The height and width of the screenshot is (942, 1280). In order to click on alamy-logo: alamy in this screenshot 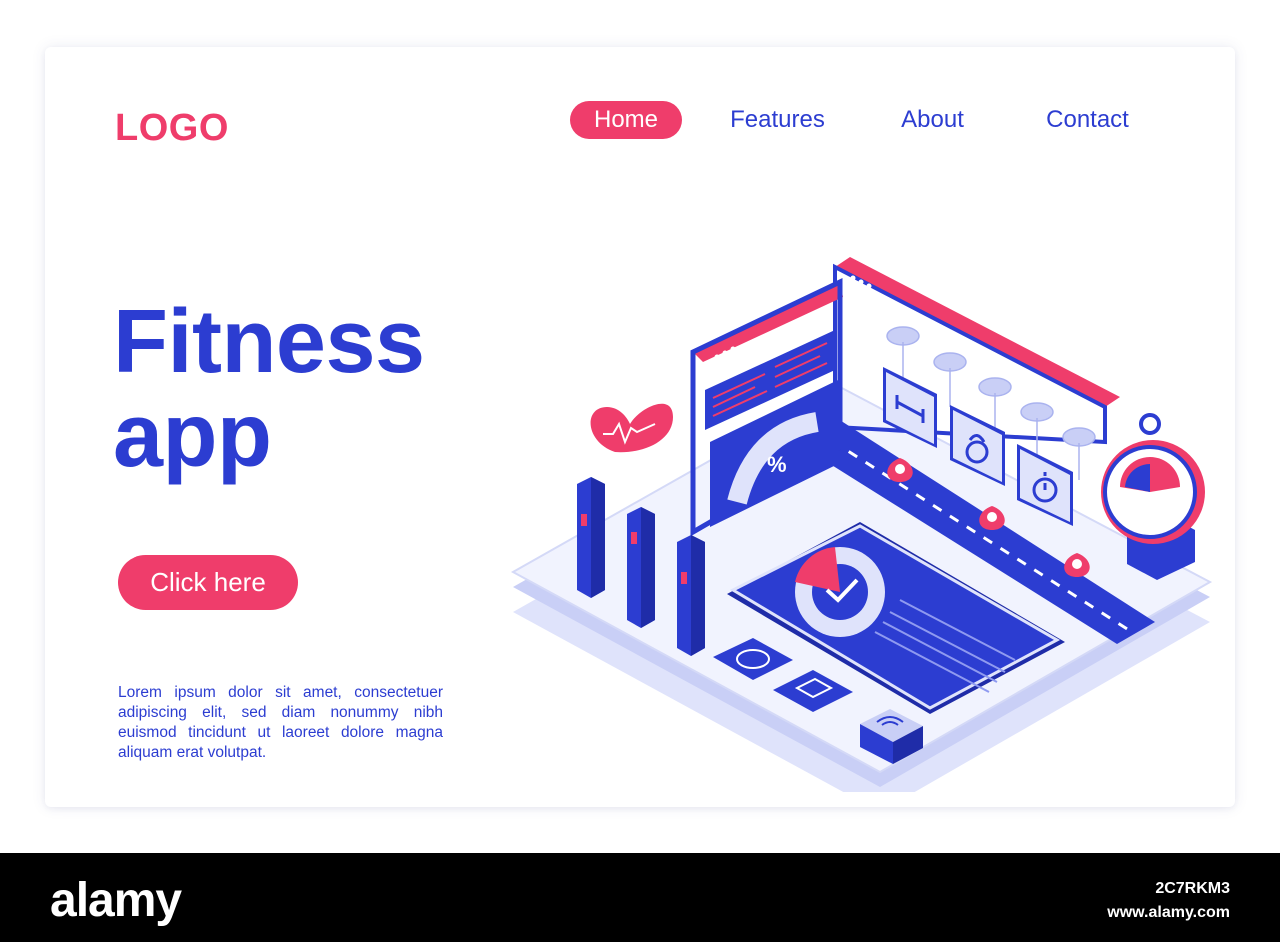, I will do `click(116, 900)`.